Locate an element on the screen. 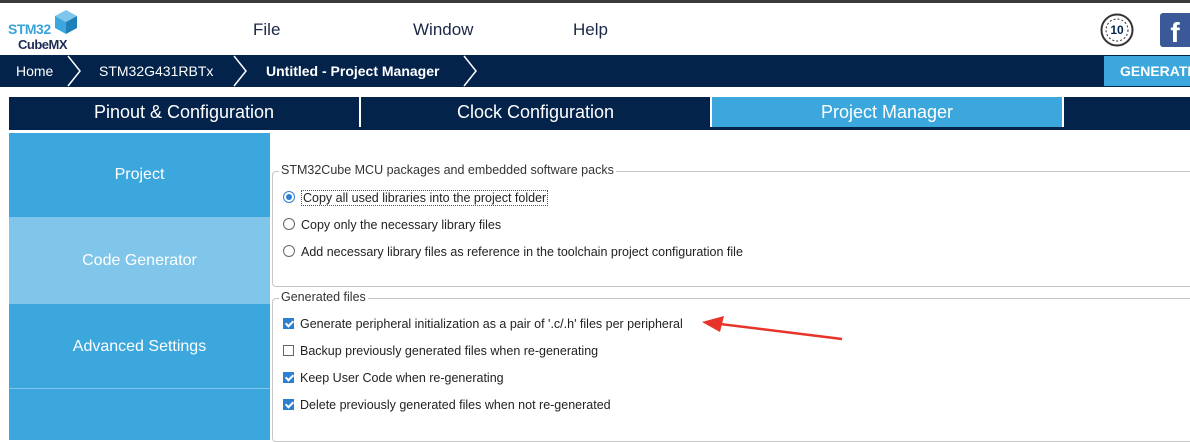  anniversary-badge-icon: 10 is located at coordinates (1117, 30).